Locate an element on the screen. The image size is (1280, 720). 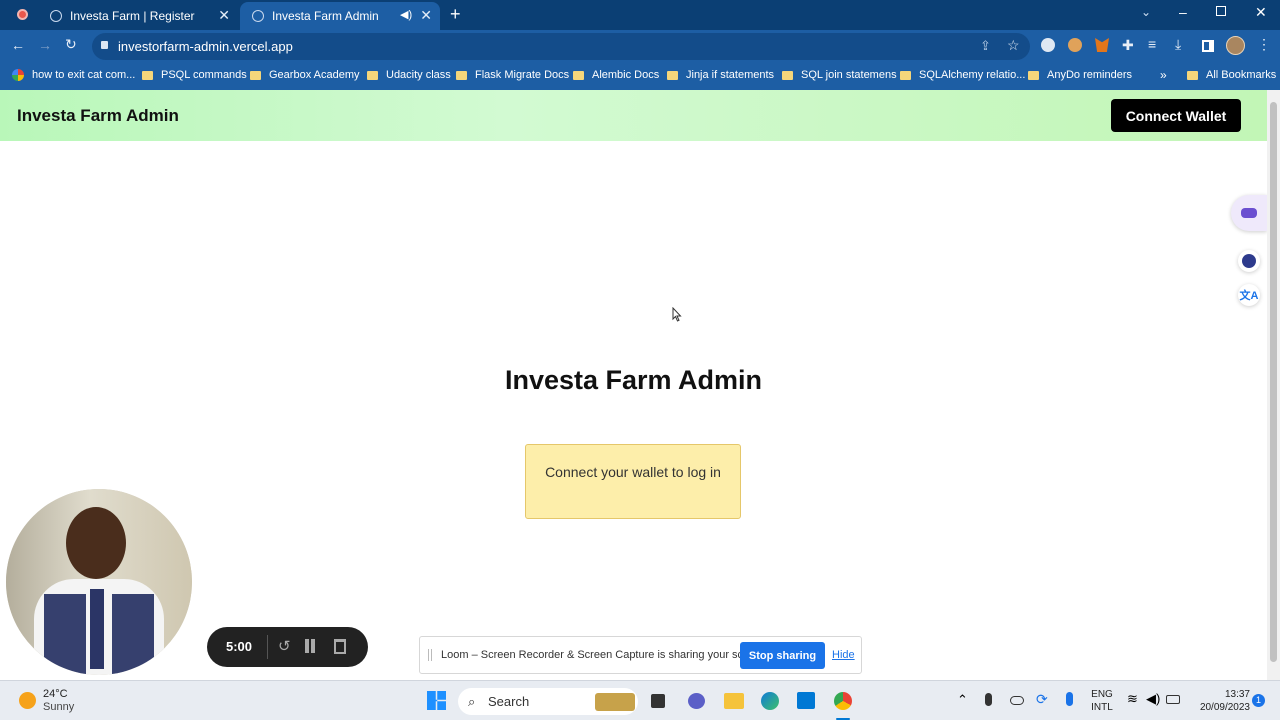
clock-time: 13:37 is located at coordinates (1237, 694).